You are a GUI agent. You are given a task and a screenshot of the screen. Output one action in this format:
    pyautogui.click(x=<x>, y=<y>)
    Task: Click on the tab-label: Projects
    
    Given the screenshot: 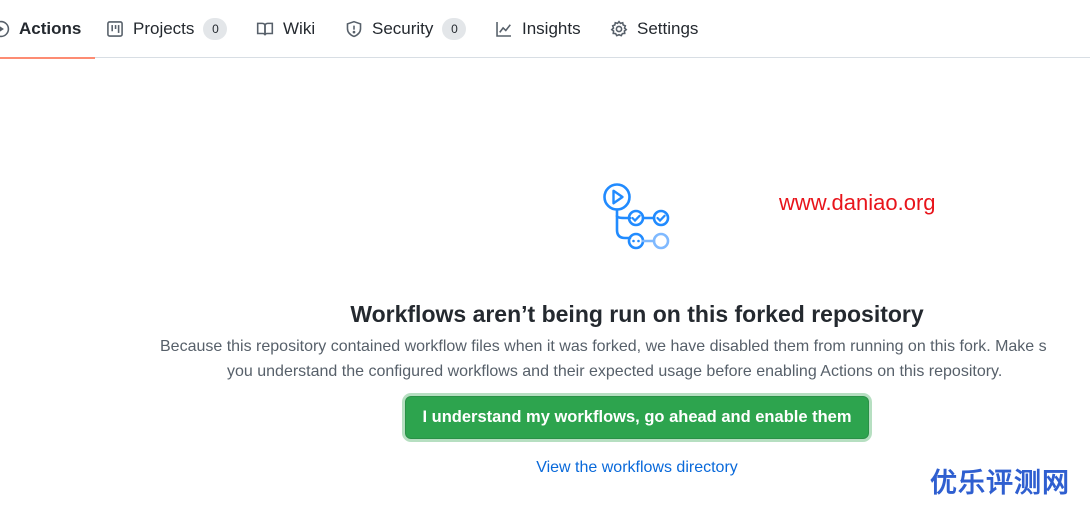 What is the action you would take?
    pyautogui.click(x=164, y=28)
    